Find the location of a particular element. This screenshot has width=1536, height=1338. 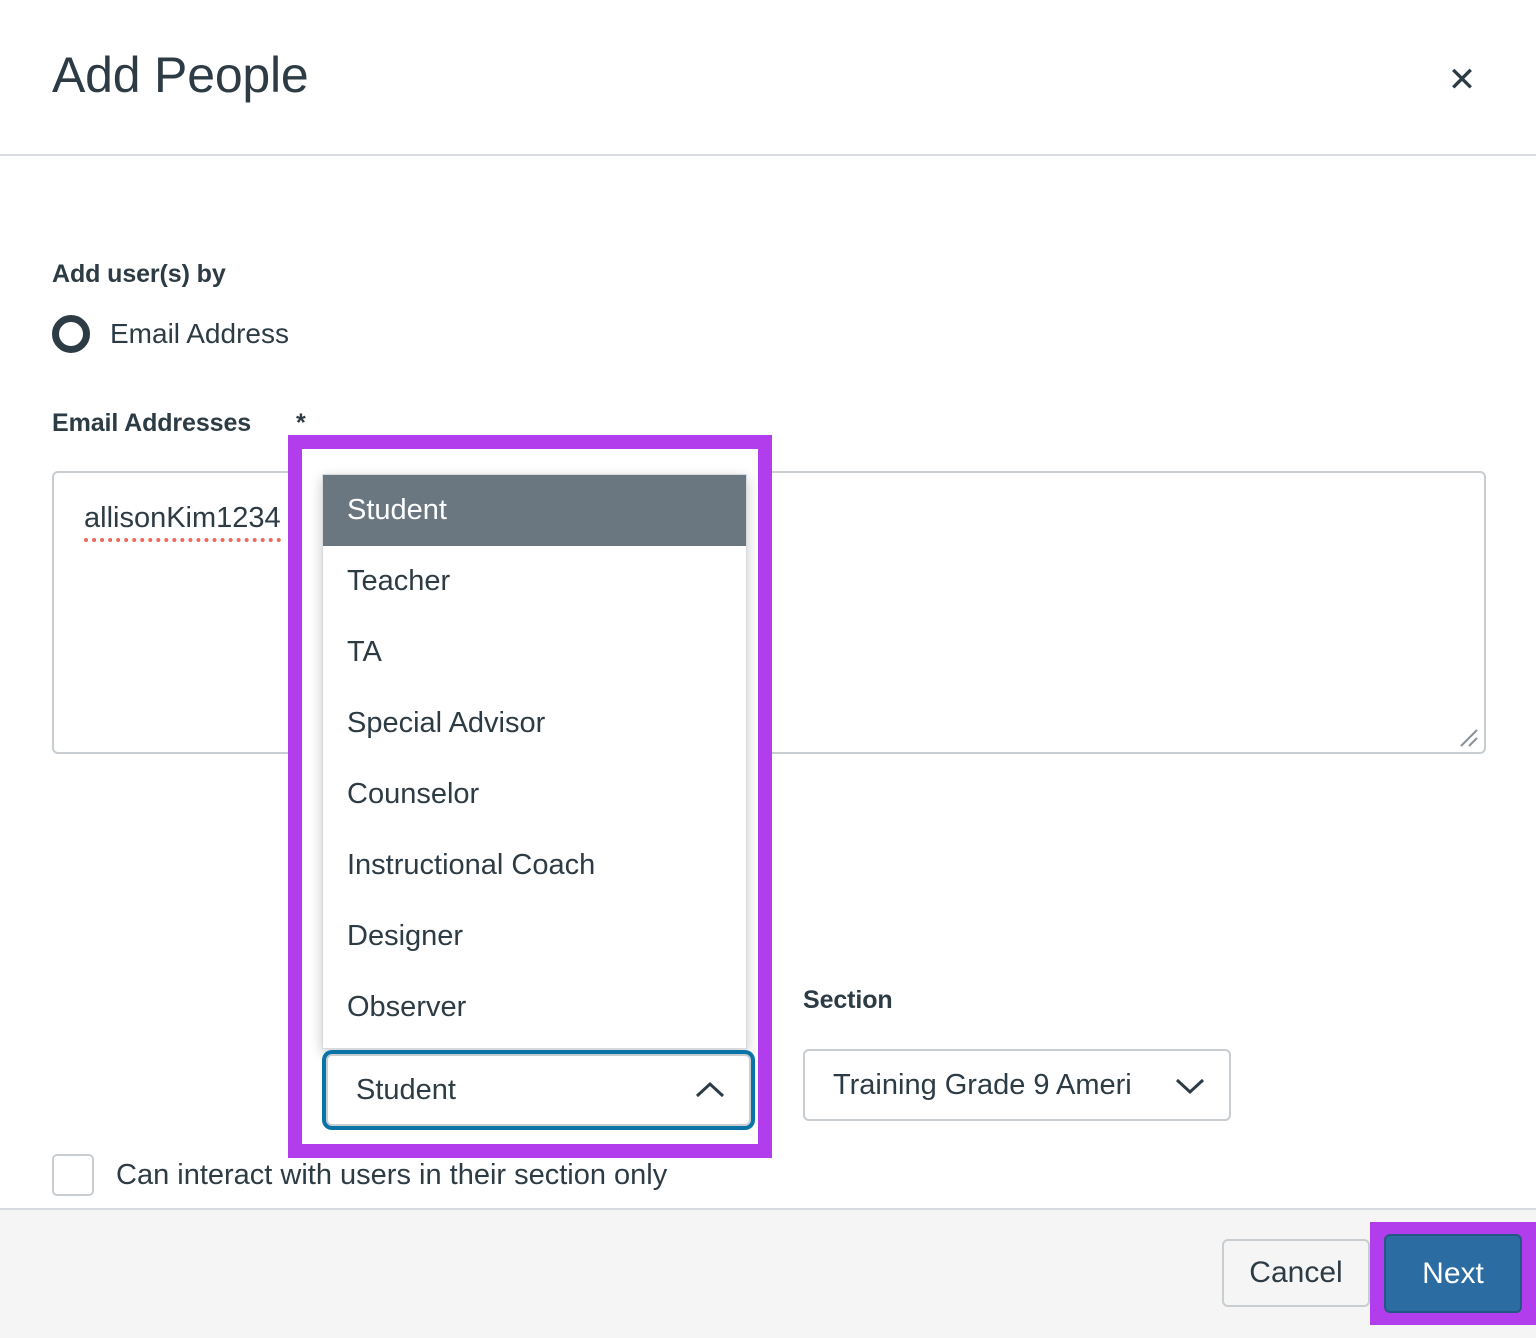

chevron-up-icon is located at coordinates (710, 1089).